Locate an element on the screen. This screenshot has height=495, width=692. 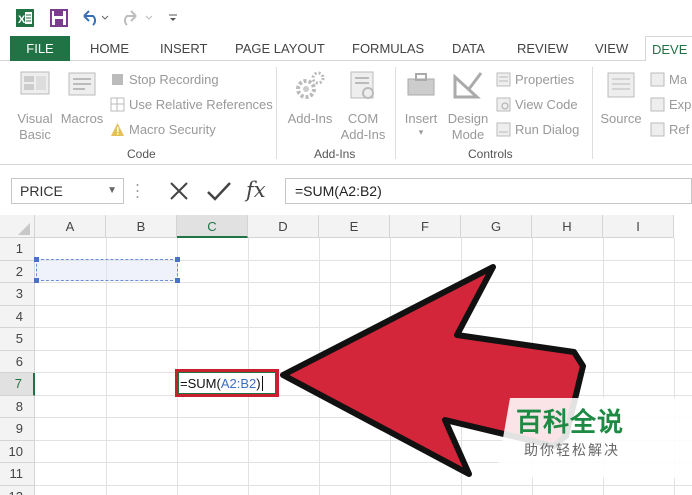
row-header-5: 5 is located at coordinates (17, 339).